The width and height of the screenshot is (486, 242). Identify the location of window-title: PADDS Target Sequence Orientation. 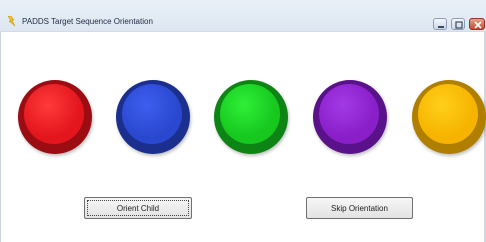
(87, 21).